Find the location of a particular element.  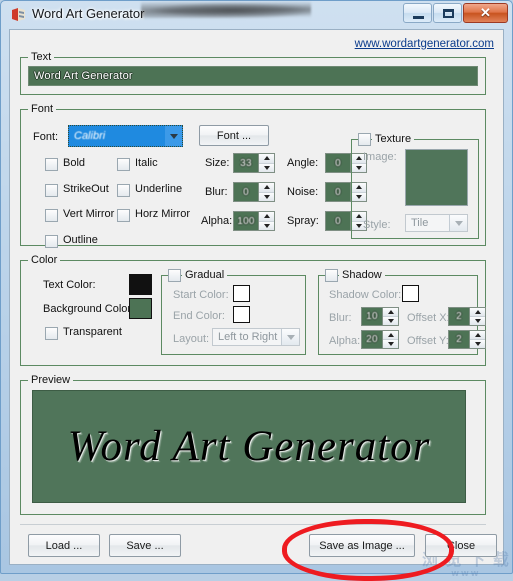

alpha-increment is located at coordinates (266, 216).